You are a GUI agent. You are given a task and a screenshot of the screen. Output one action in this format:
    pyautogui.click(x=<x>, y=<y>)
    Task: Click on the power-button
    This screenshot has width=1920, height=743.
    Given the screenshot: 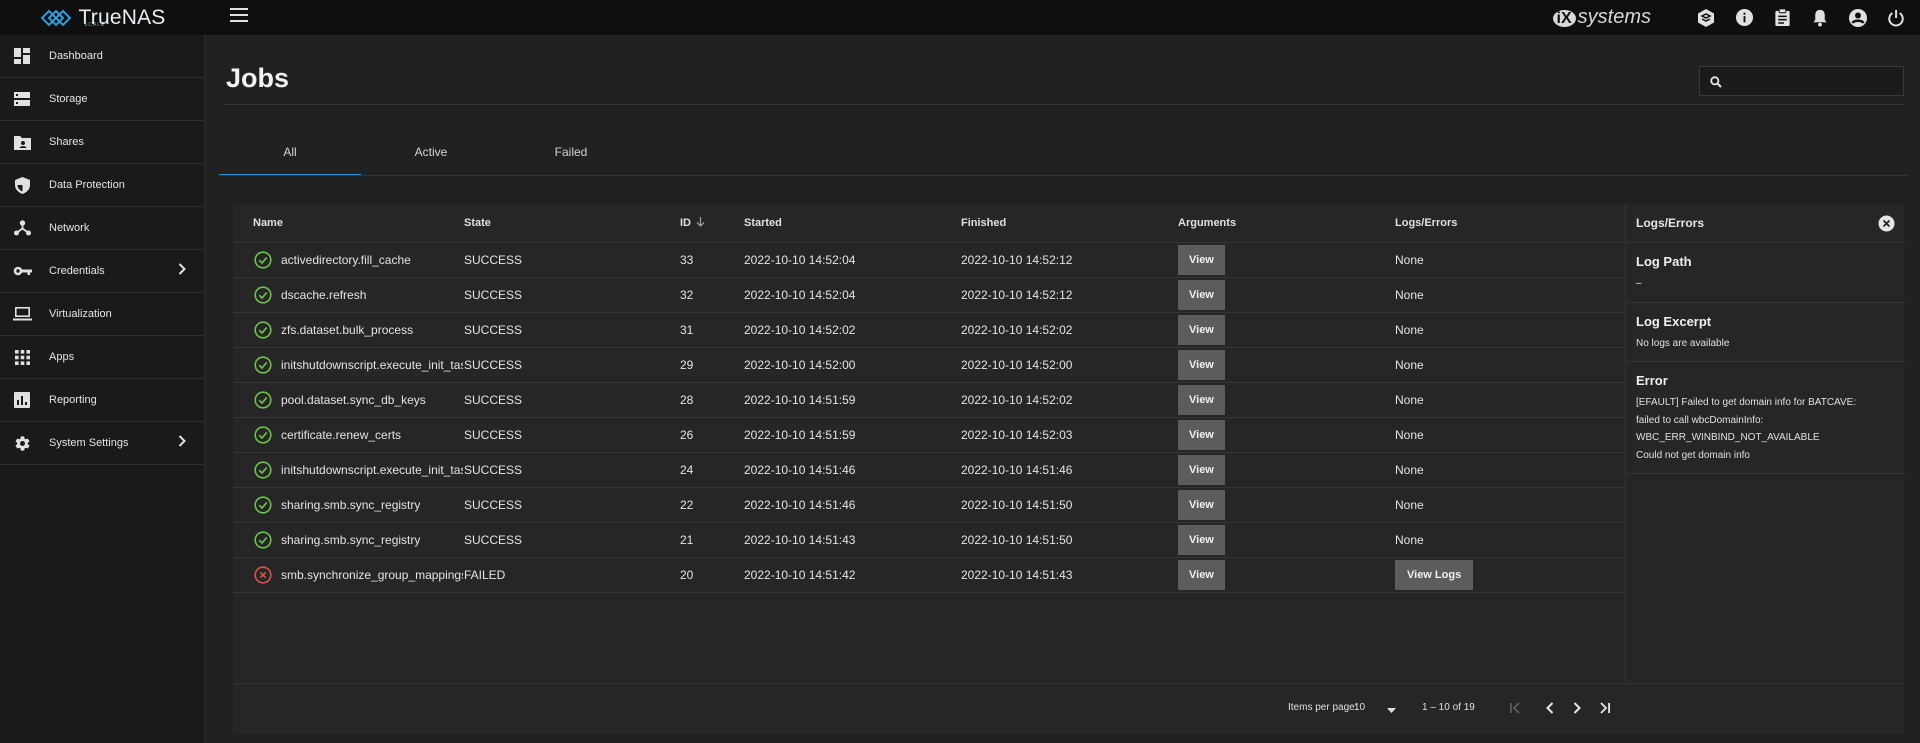 What is the action you would take?
    pyautogui.click(x=1896, y=17)
    